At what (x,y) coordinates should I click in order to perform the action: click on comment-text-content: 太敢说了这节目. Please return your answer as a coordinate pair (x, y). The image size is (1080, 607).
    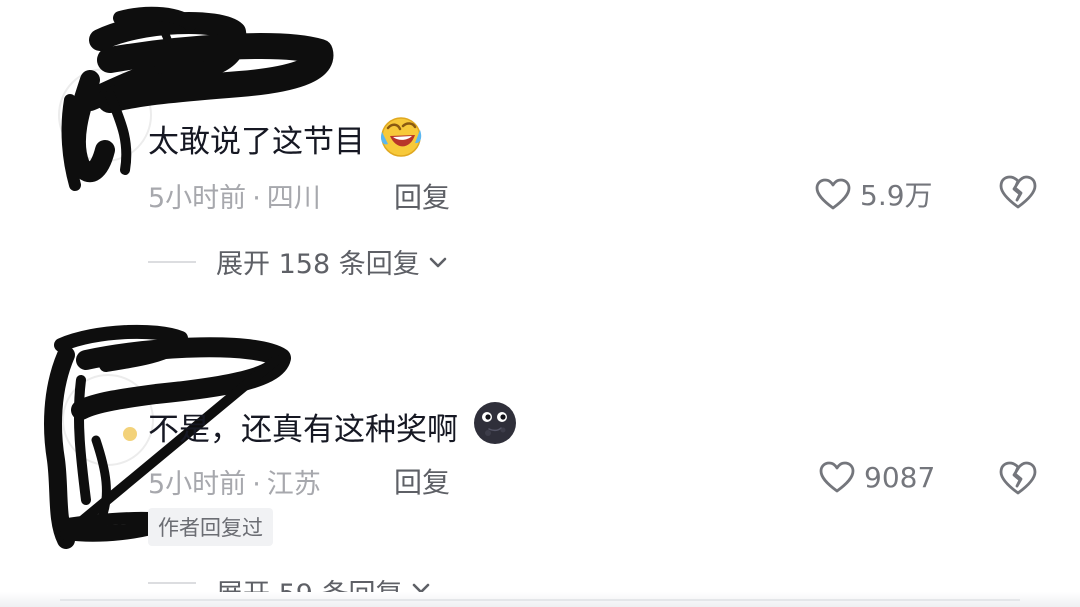
    Looking at the image, I should click on (256, 142).